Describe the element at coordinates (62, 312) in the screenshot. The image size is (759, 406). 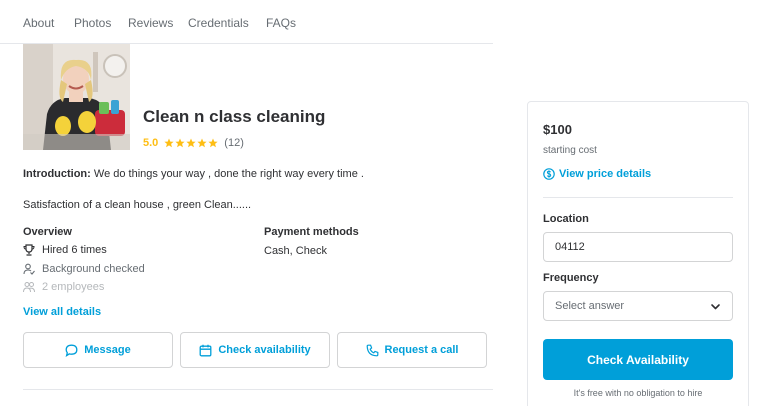
I see `view-all-details-link: View all details` at that location.